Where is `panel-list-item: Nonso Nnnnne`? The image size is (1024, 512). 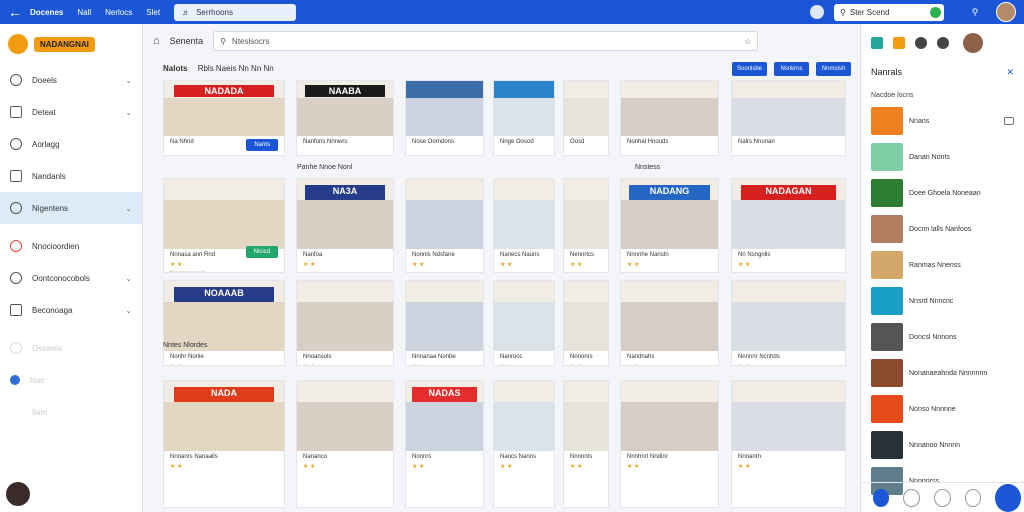
panel-list-item: Nonso Nnnnne is located at coordinates (942, 409).